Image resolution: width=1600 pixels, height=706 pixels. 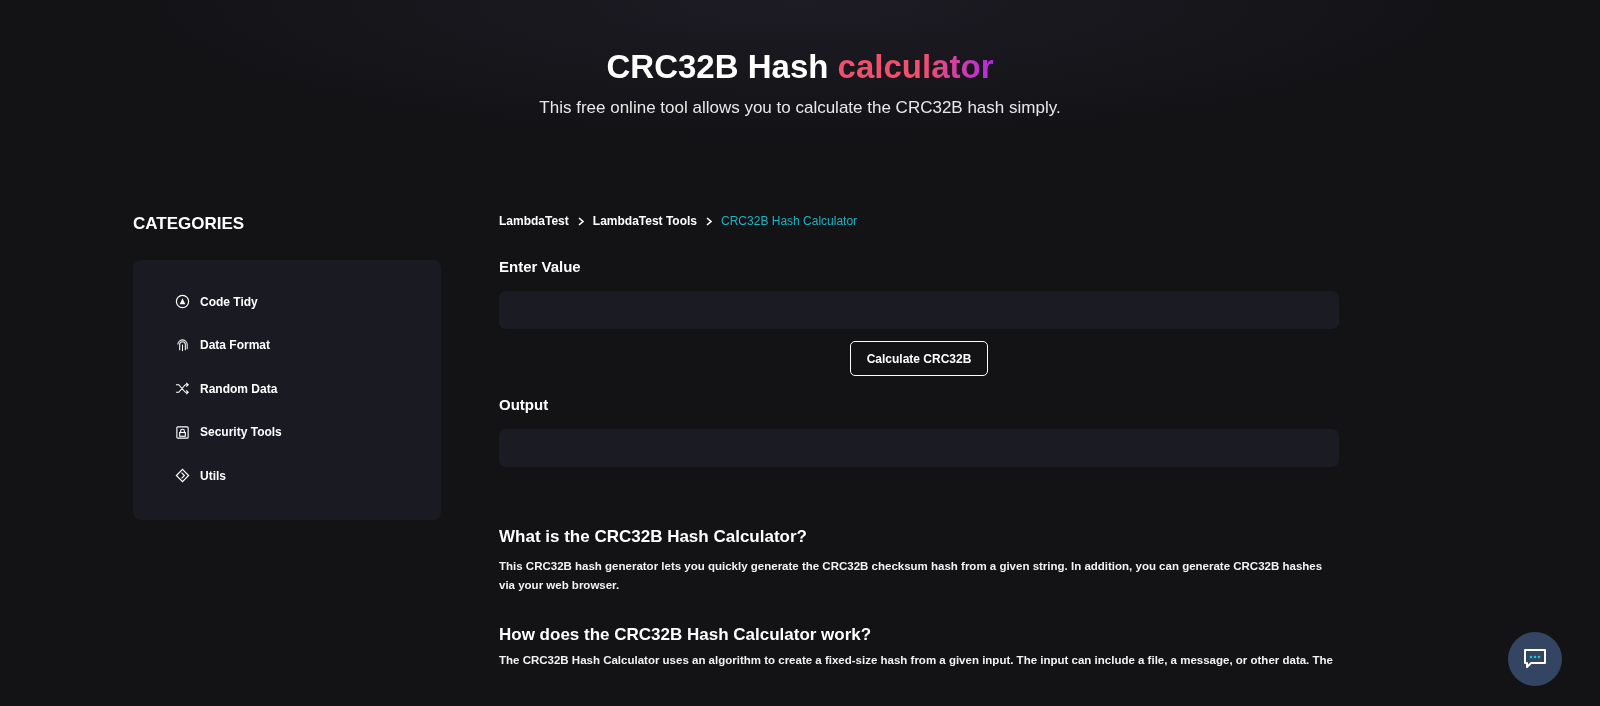 What do you see at coordinates (524, 404) in the screenshot?
I see `output-label: Output` at bounding box center [524, 404].